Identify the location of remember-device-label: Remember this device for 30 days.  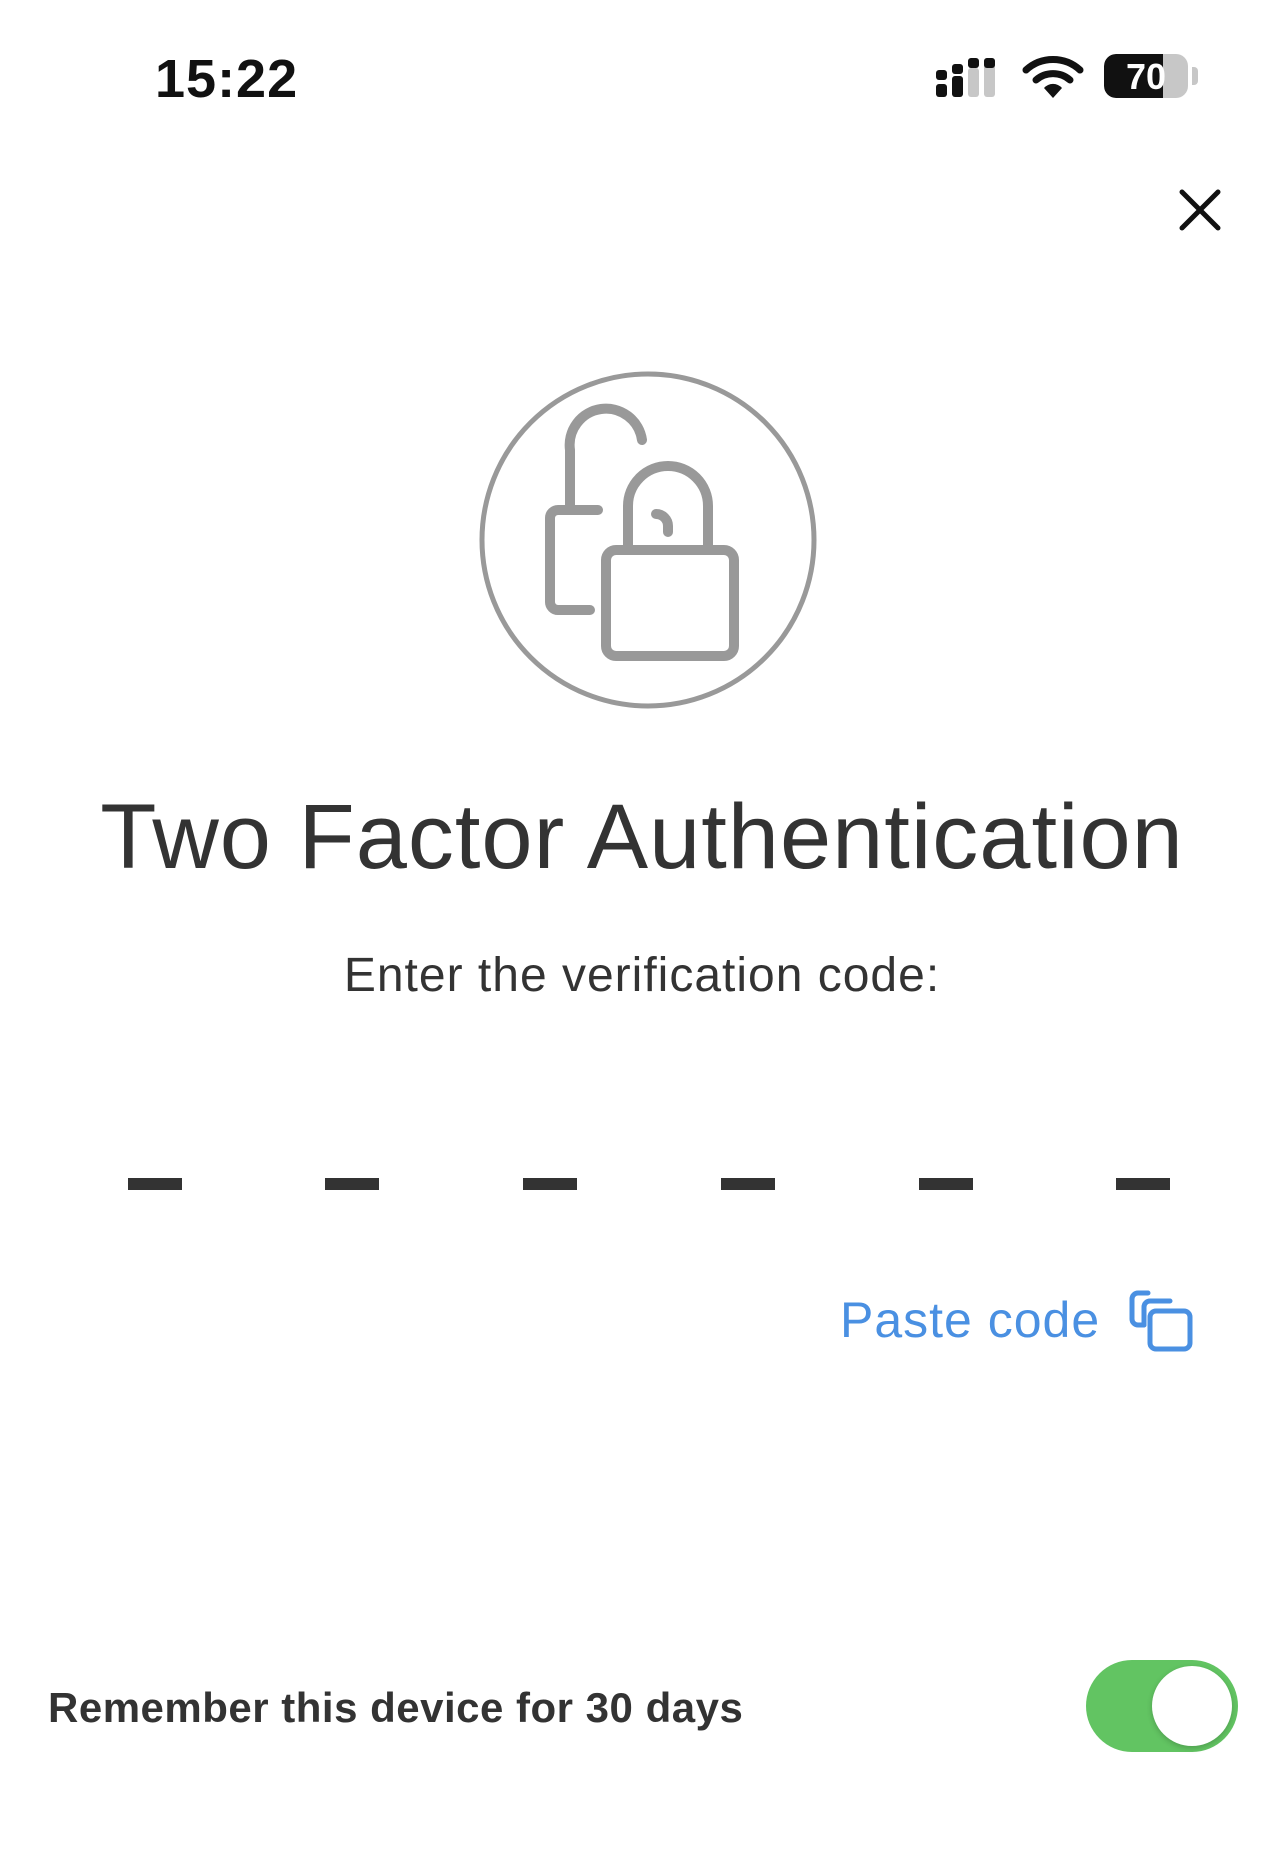
(396, 1707).